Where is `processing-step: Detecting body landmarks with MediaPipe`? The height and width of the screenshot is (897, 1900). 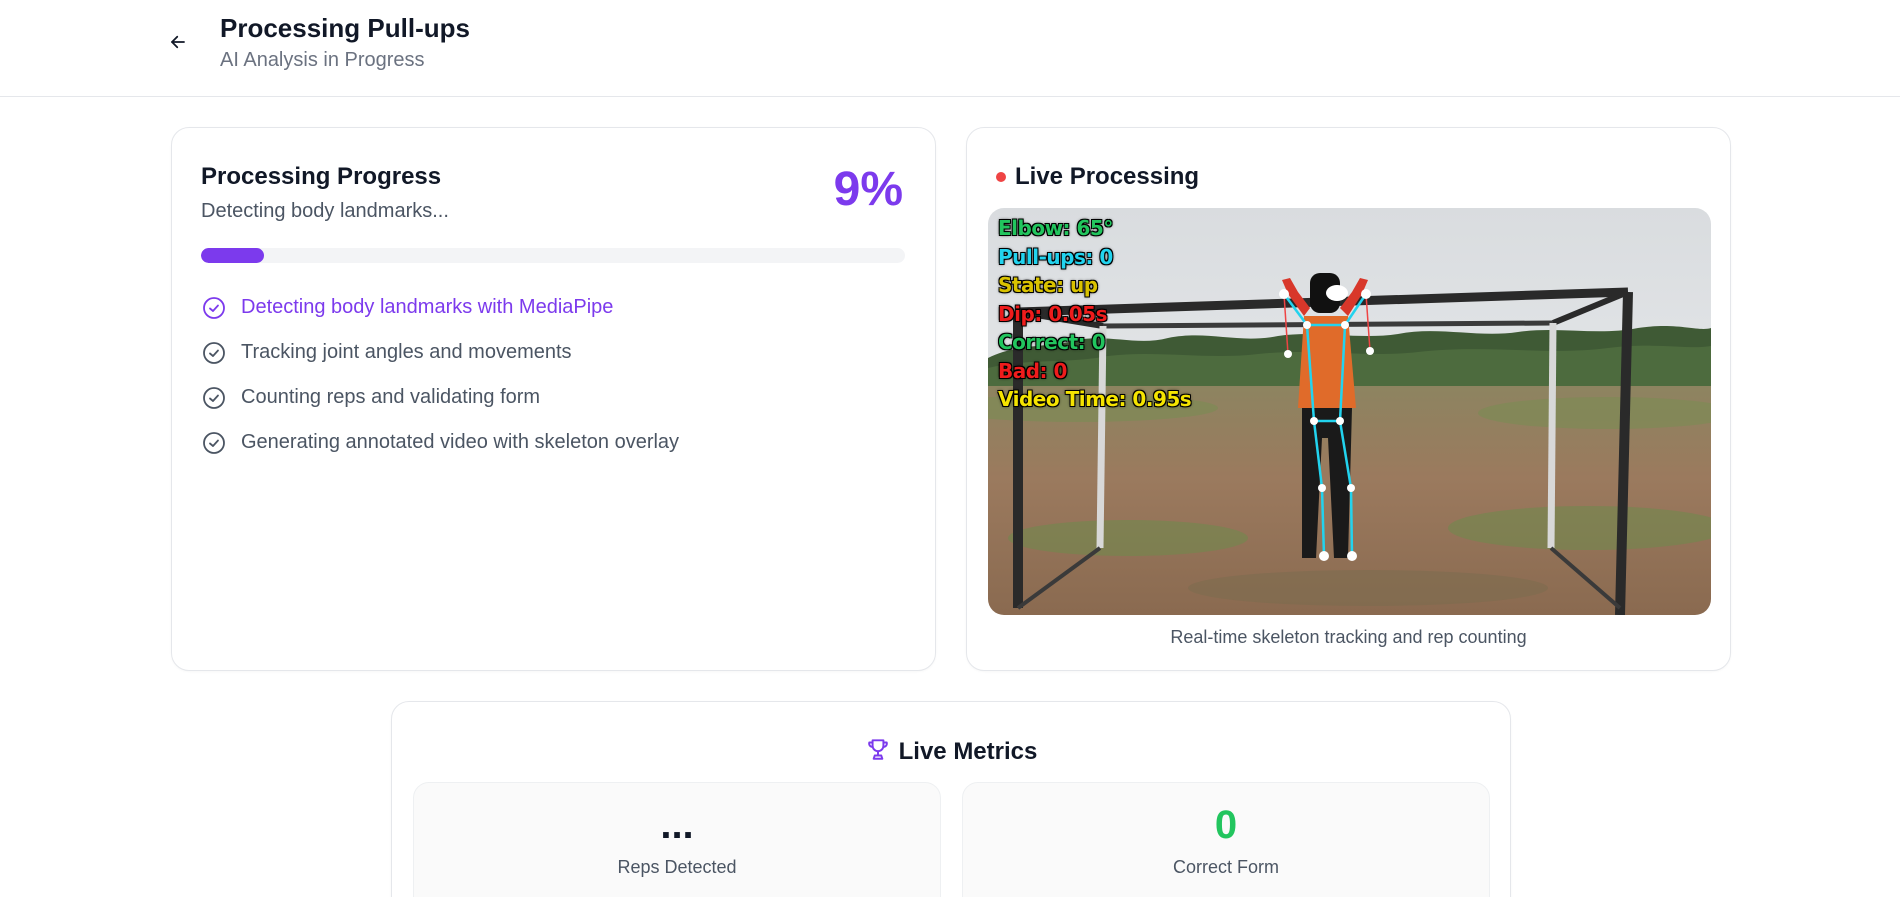
processing-step: Detecting body landmarks with MediaPipe is located at coordinates (440, 307).